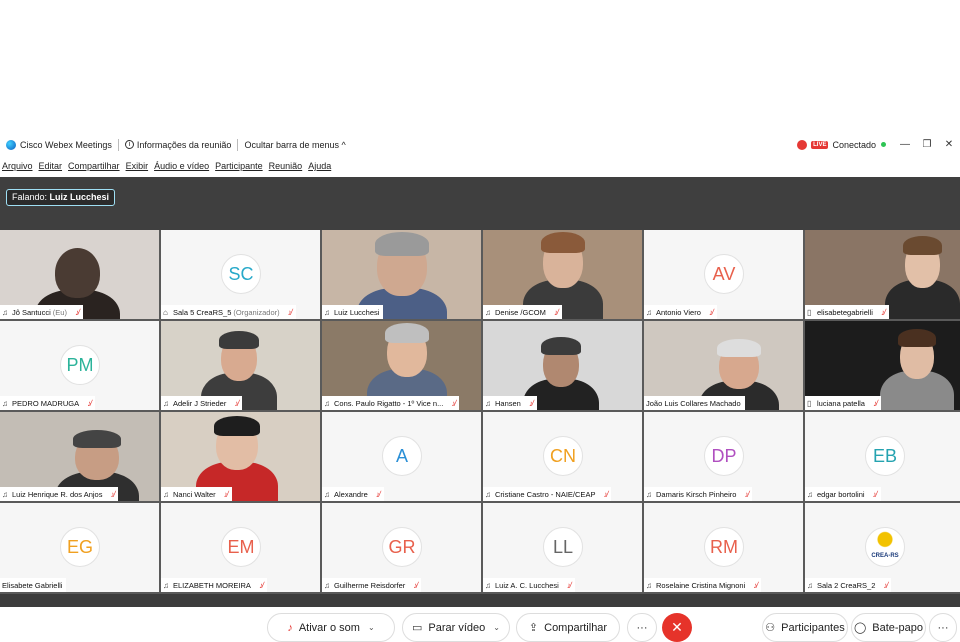 The width and height of the screenshot is (960, 642). Describe the element at coordinates (843, 403) in the screenshot. I see `participant-nameplate: ▯ luciana patella ♪̸` at that location.